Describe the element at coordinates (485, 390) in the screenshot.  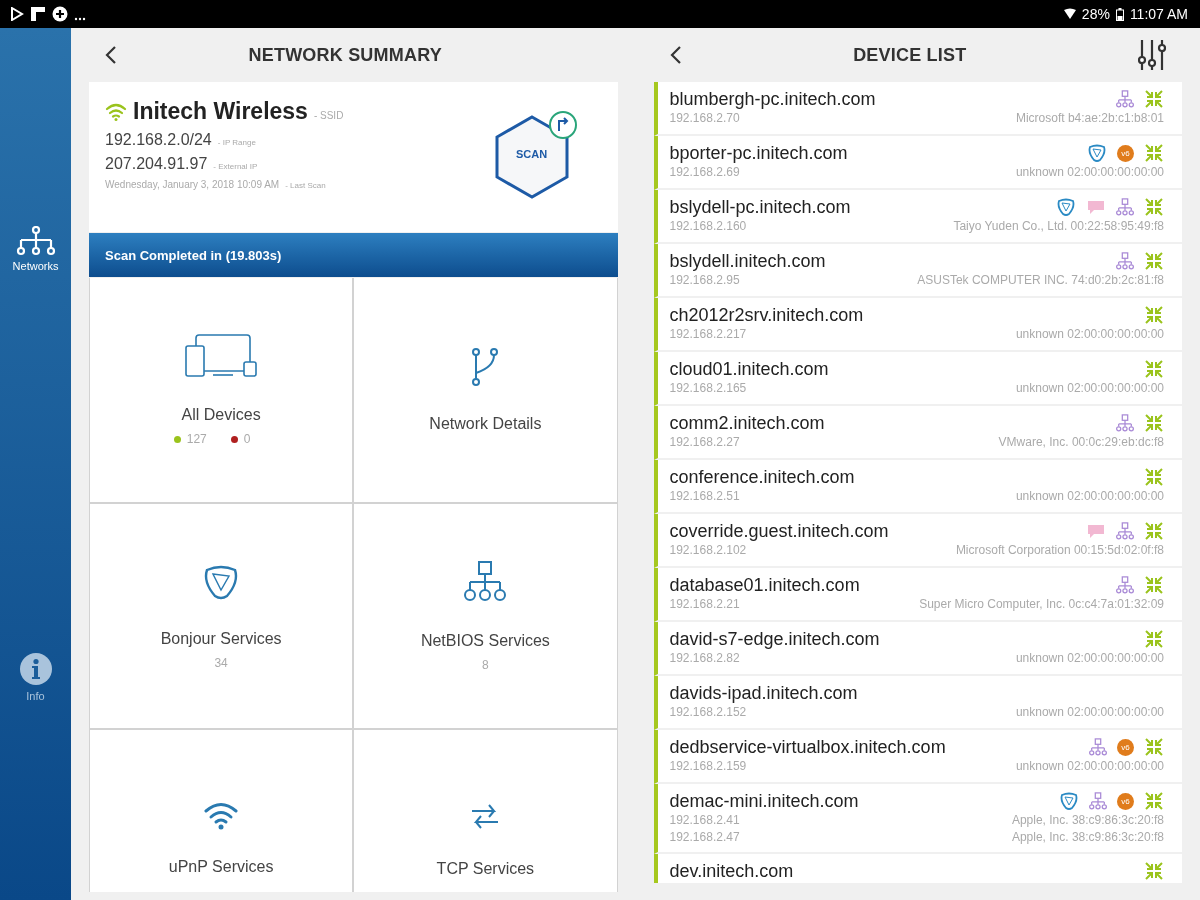
I see `summary-tile: Network Details` at that location.